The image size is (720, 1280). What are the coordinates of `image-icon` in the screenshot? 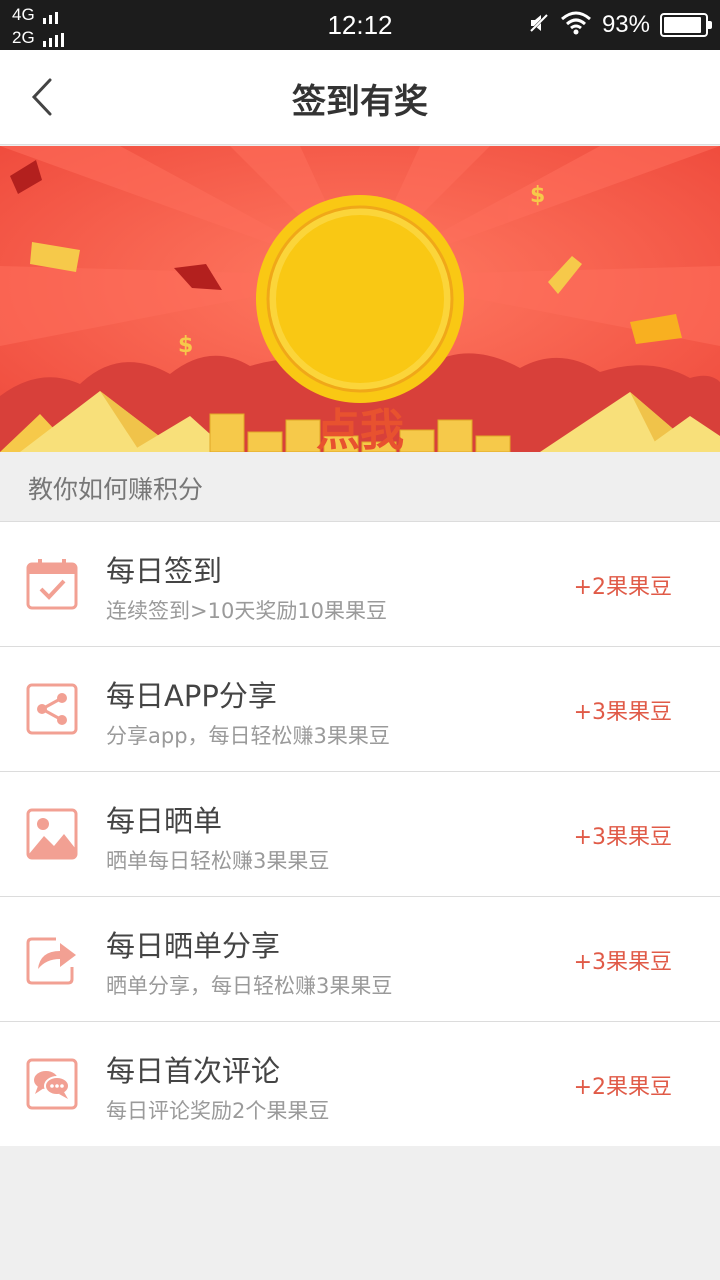 It's located at (52, 834).